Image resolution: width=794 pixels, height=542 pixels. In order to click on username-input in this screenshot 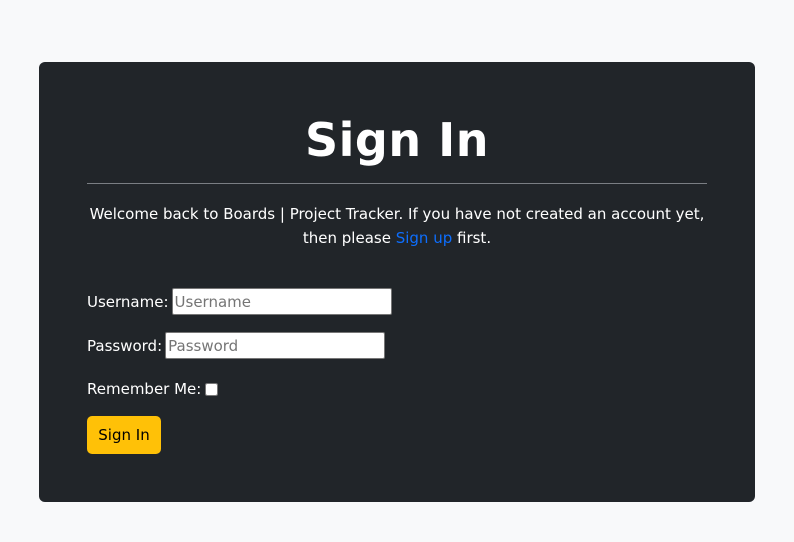, I will do `click(281, 301)`.